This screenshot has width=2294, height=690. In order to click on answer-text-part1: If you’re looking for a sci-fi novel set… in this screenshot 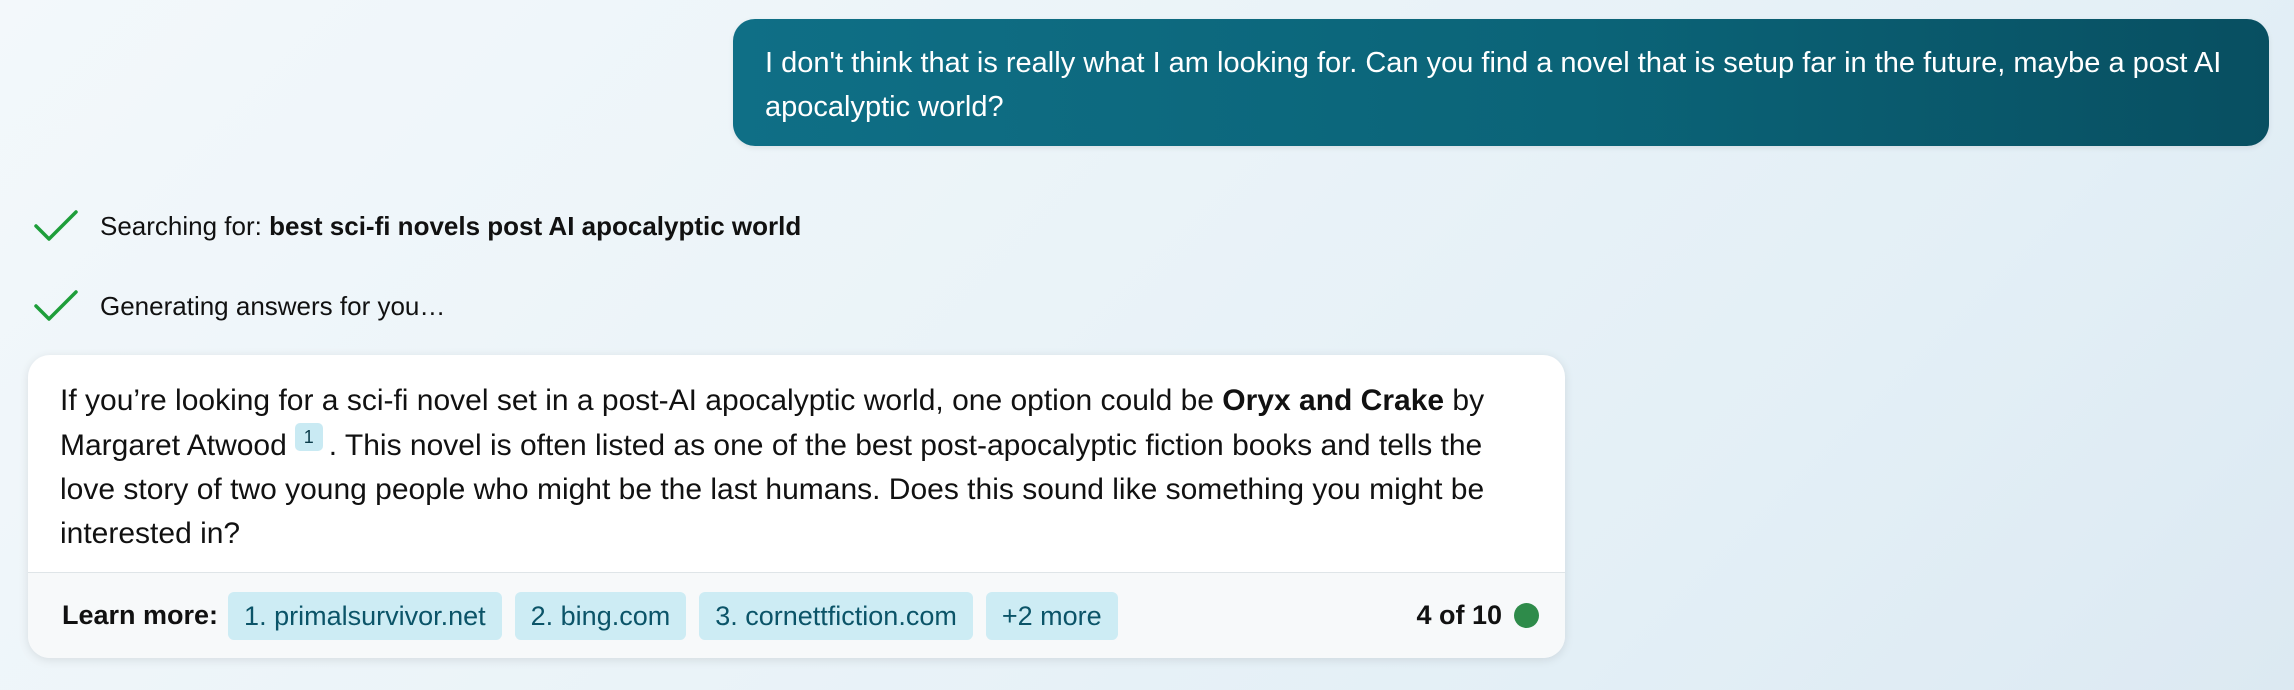, I will do `click(641, 400)`.